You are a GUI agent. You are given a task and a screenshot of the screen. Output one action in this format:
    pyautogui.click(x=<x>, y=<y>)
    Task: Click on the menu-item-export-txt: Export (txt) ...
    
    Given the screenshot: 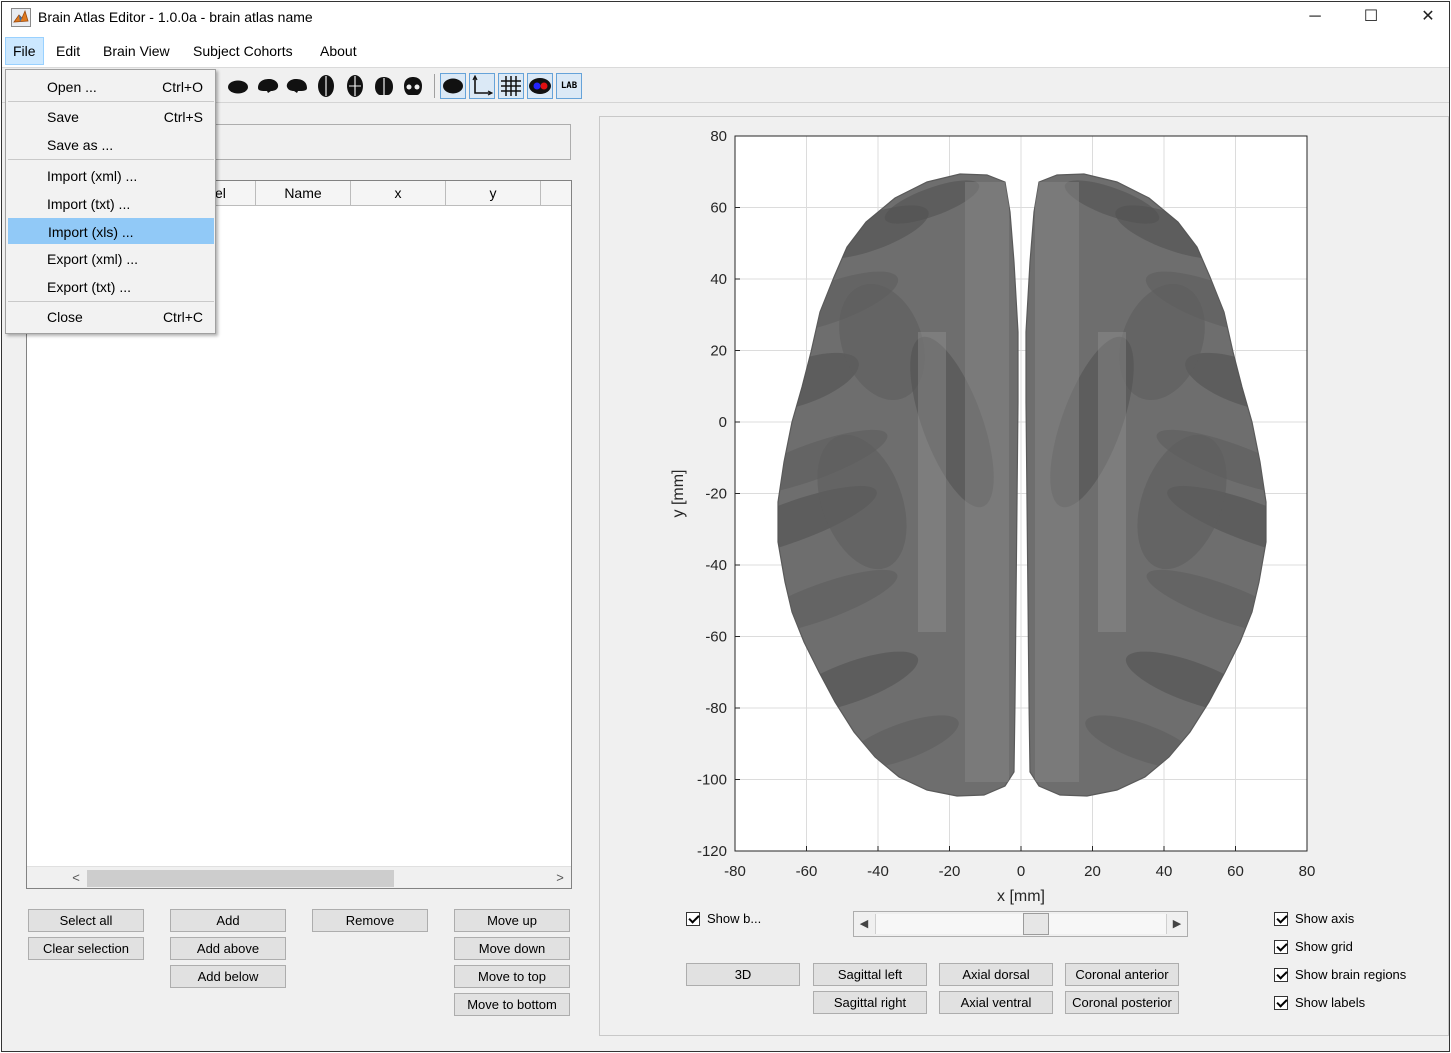 What is the action you would take?
    pyautogui.click(x=111, y=287)
    